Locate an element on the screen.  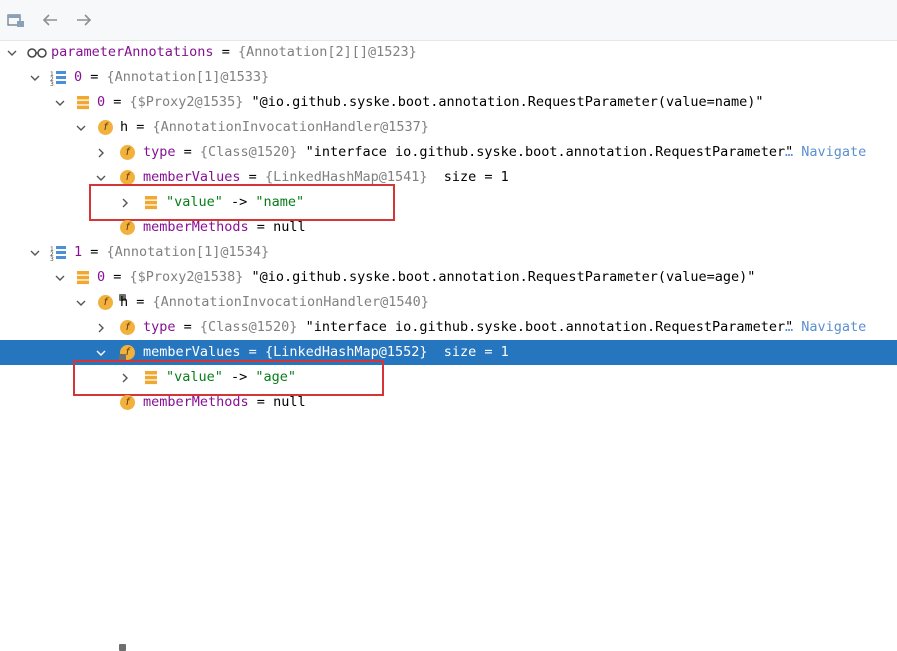
tree-row-param-0: 123 0 = {Annotation[1]@1533} is located at coordinates (448, 77).